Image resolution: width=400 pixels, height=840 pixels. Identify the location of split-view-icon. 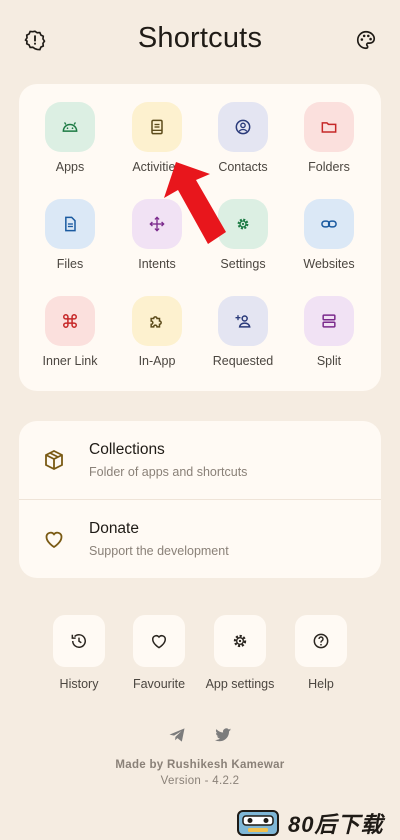
(329, 321).